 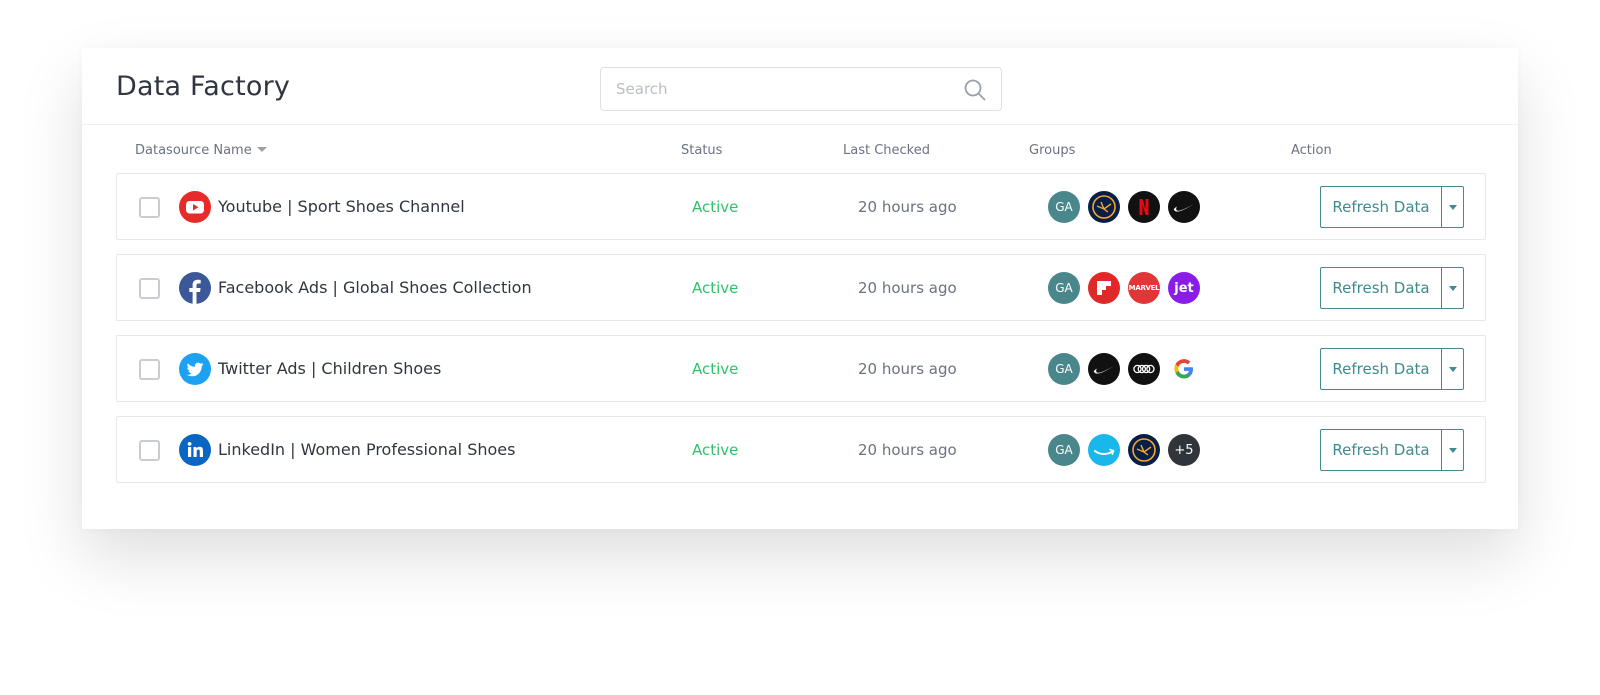 I want to click on panel-header: Data Factory, so click(x=800, y=86).